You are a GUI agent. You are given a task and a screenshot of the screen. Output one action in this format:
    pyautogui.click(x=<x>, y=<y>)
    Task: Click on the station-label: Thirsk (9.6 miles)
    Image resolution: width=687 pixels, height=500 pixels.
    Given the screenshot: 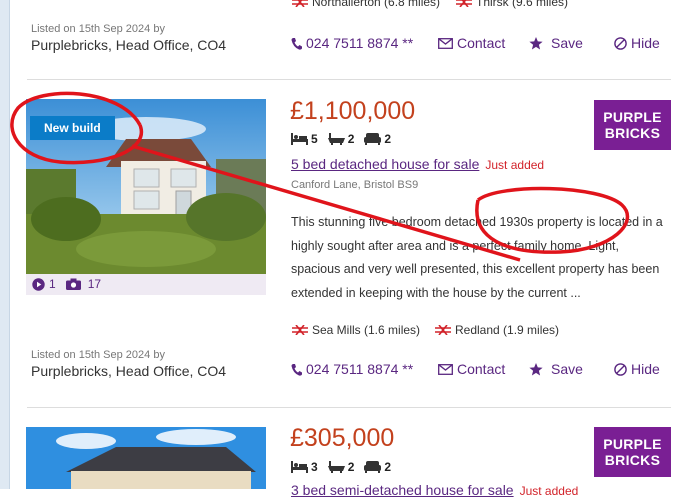 What is the action you would take?
    pyautogui.click(x=522, y=4)
    